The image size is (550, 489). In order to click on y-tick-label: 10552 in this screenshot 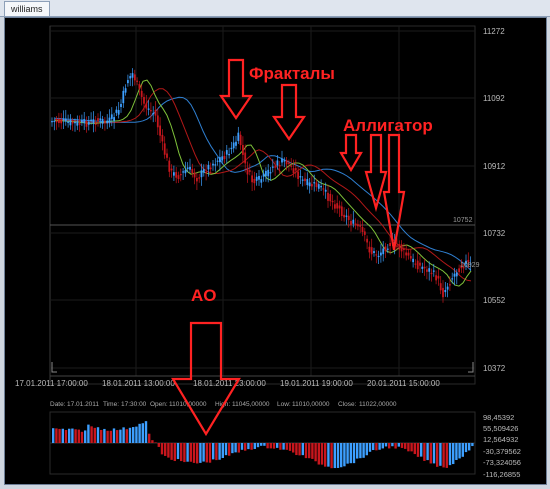, I will do `click(494, 300)`.